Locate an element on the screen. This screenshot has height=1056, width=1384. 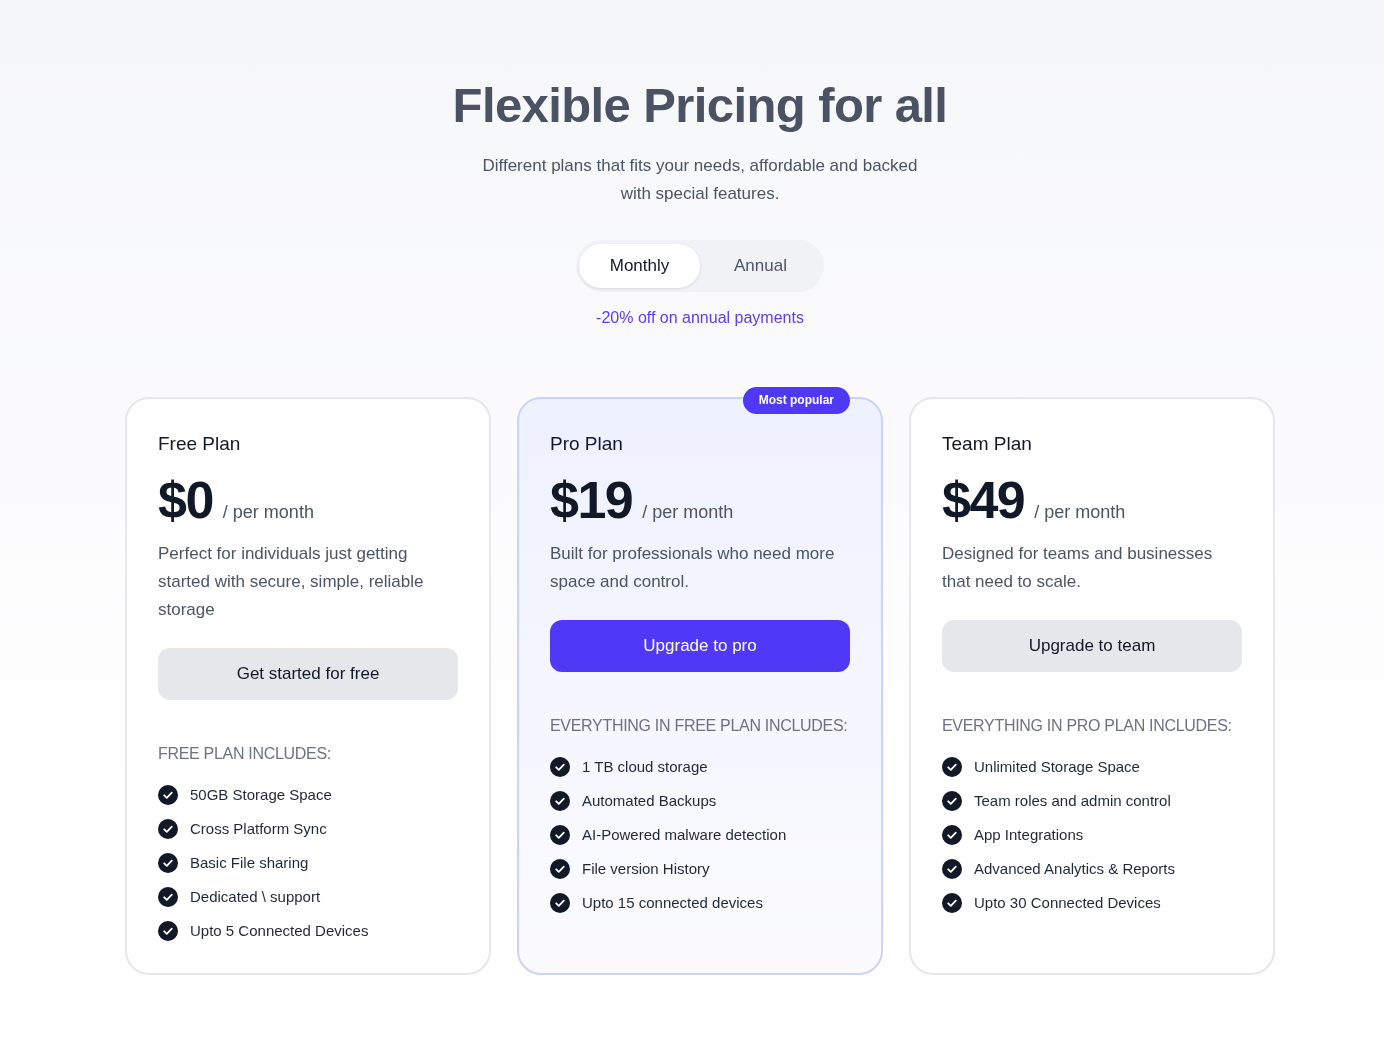
feature-text: File version History is located at coordinates (646, 869).